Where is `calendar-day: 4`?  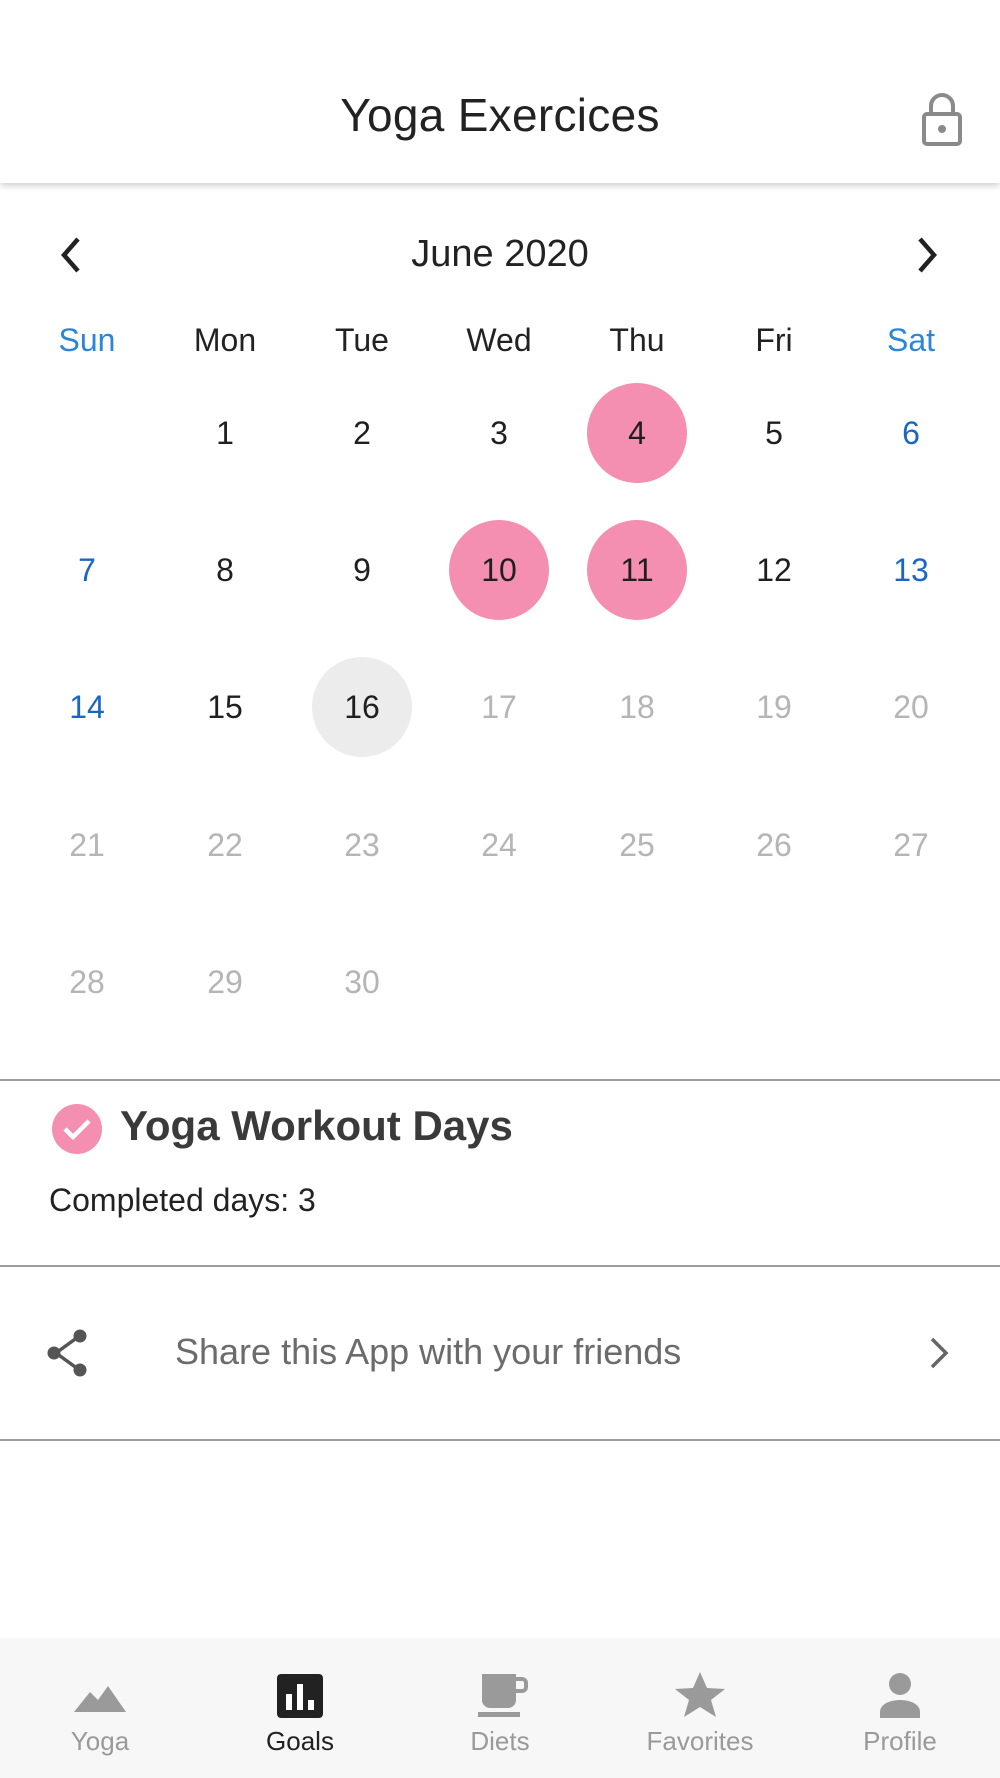
calendar-day: 4 is located at coordinates (637, 433).